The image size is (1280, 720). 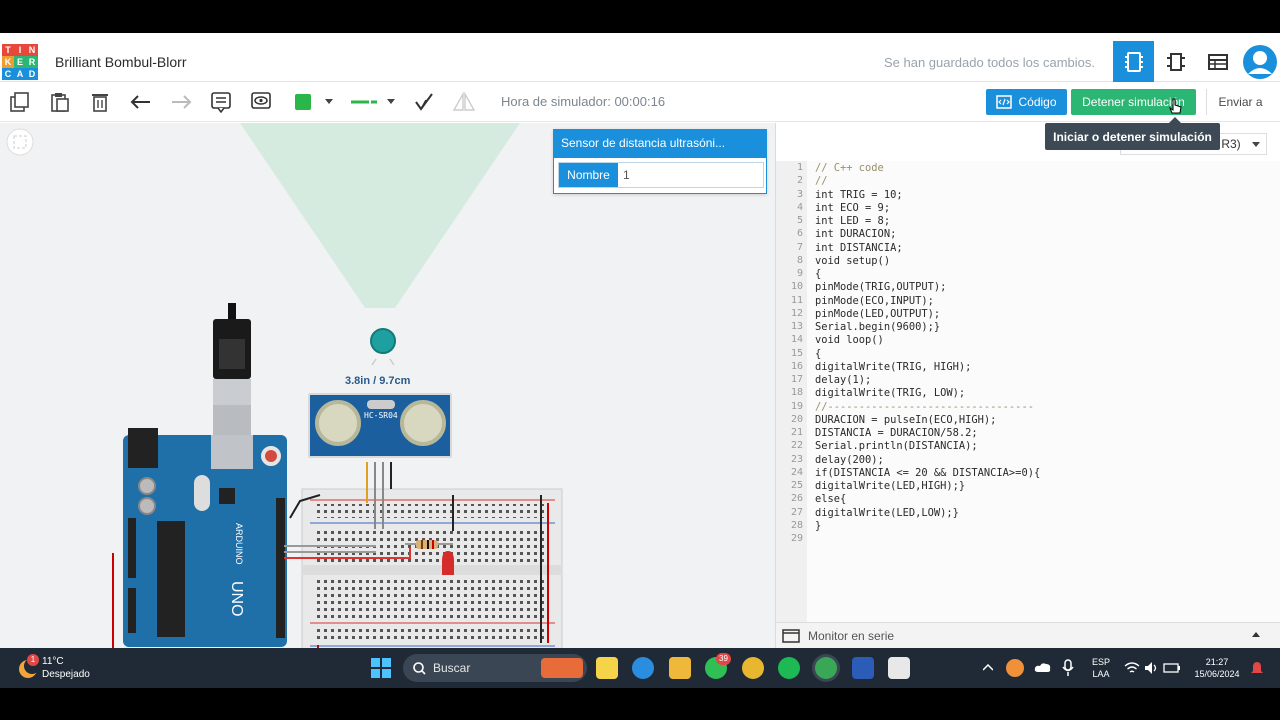 I want to click on snipping-tool-icon, so click(x=899, y=668).